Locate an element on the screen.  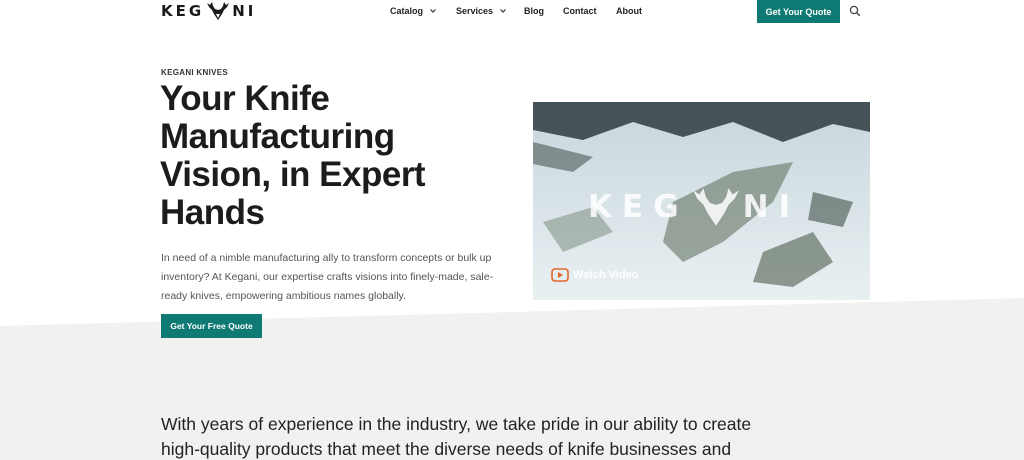
nav-item-services: Services is located at coordinates (481, 11).